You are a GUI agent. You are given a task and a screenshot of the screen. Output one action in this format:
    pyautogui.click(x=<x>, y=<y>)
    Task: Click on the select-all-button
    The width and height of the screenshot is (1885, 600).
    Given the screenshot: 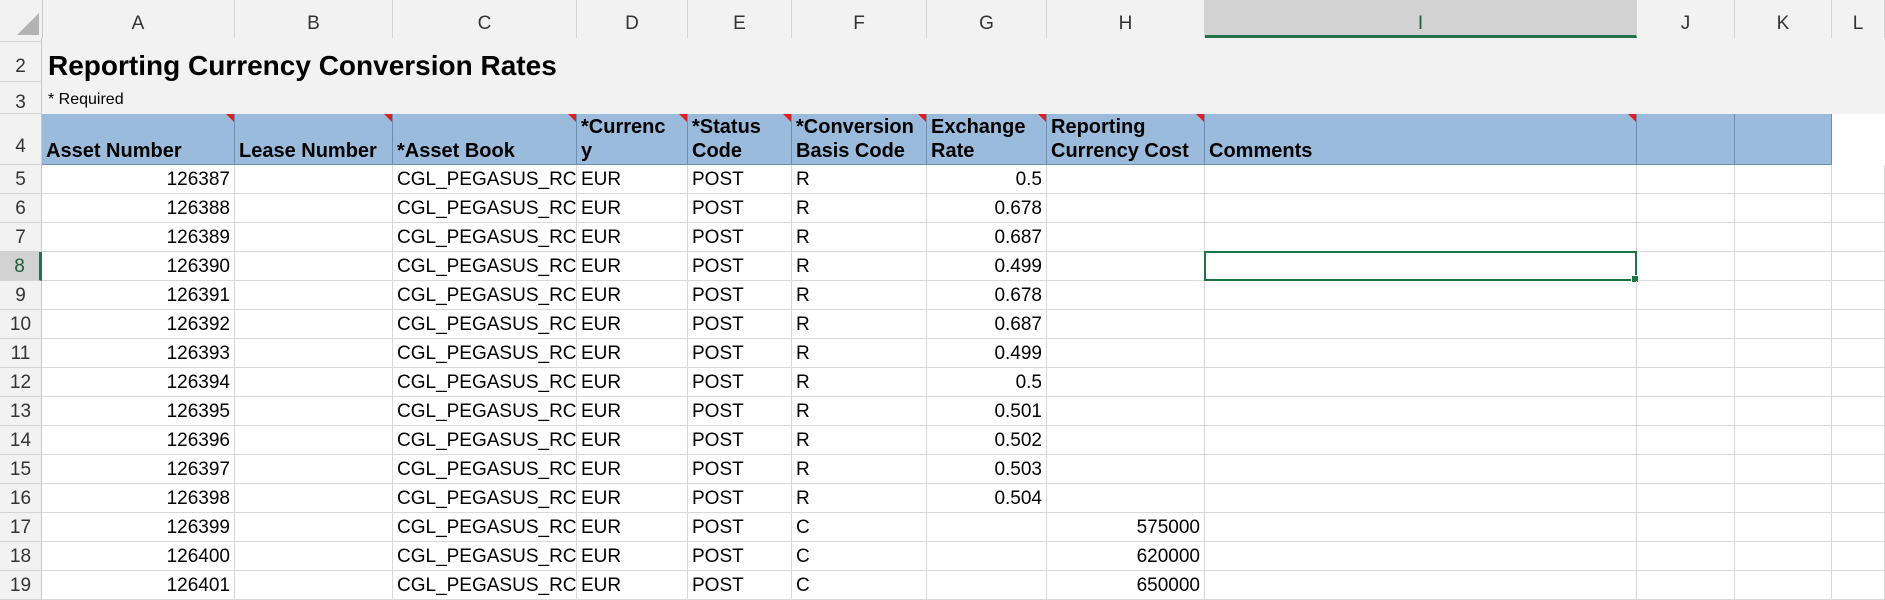 What is the action you would take?
    pyautogui.click(x=21, y=19)
    